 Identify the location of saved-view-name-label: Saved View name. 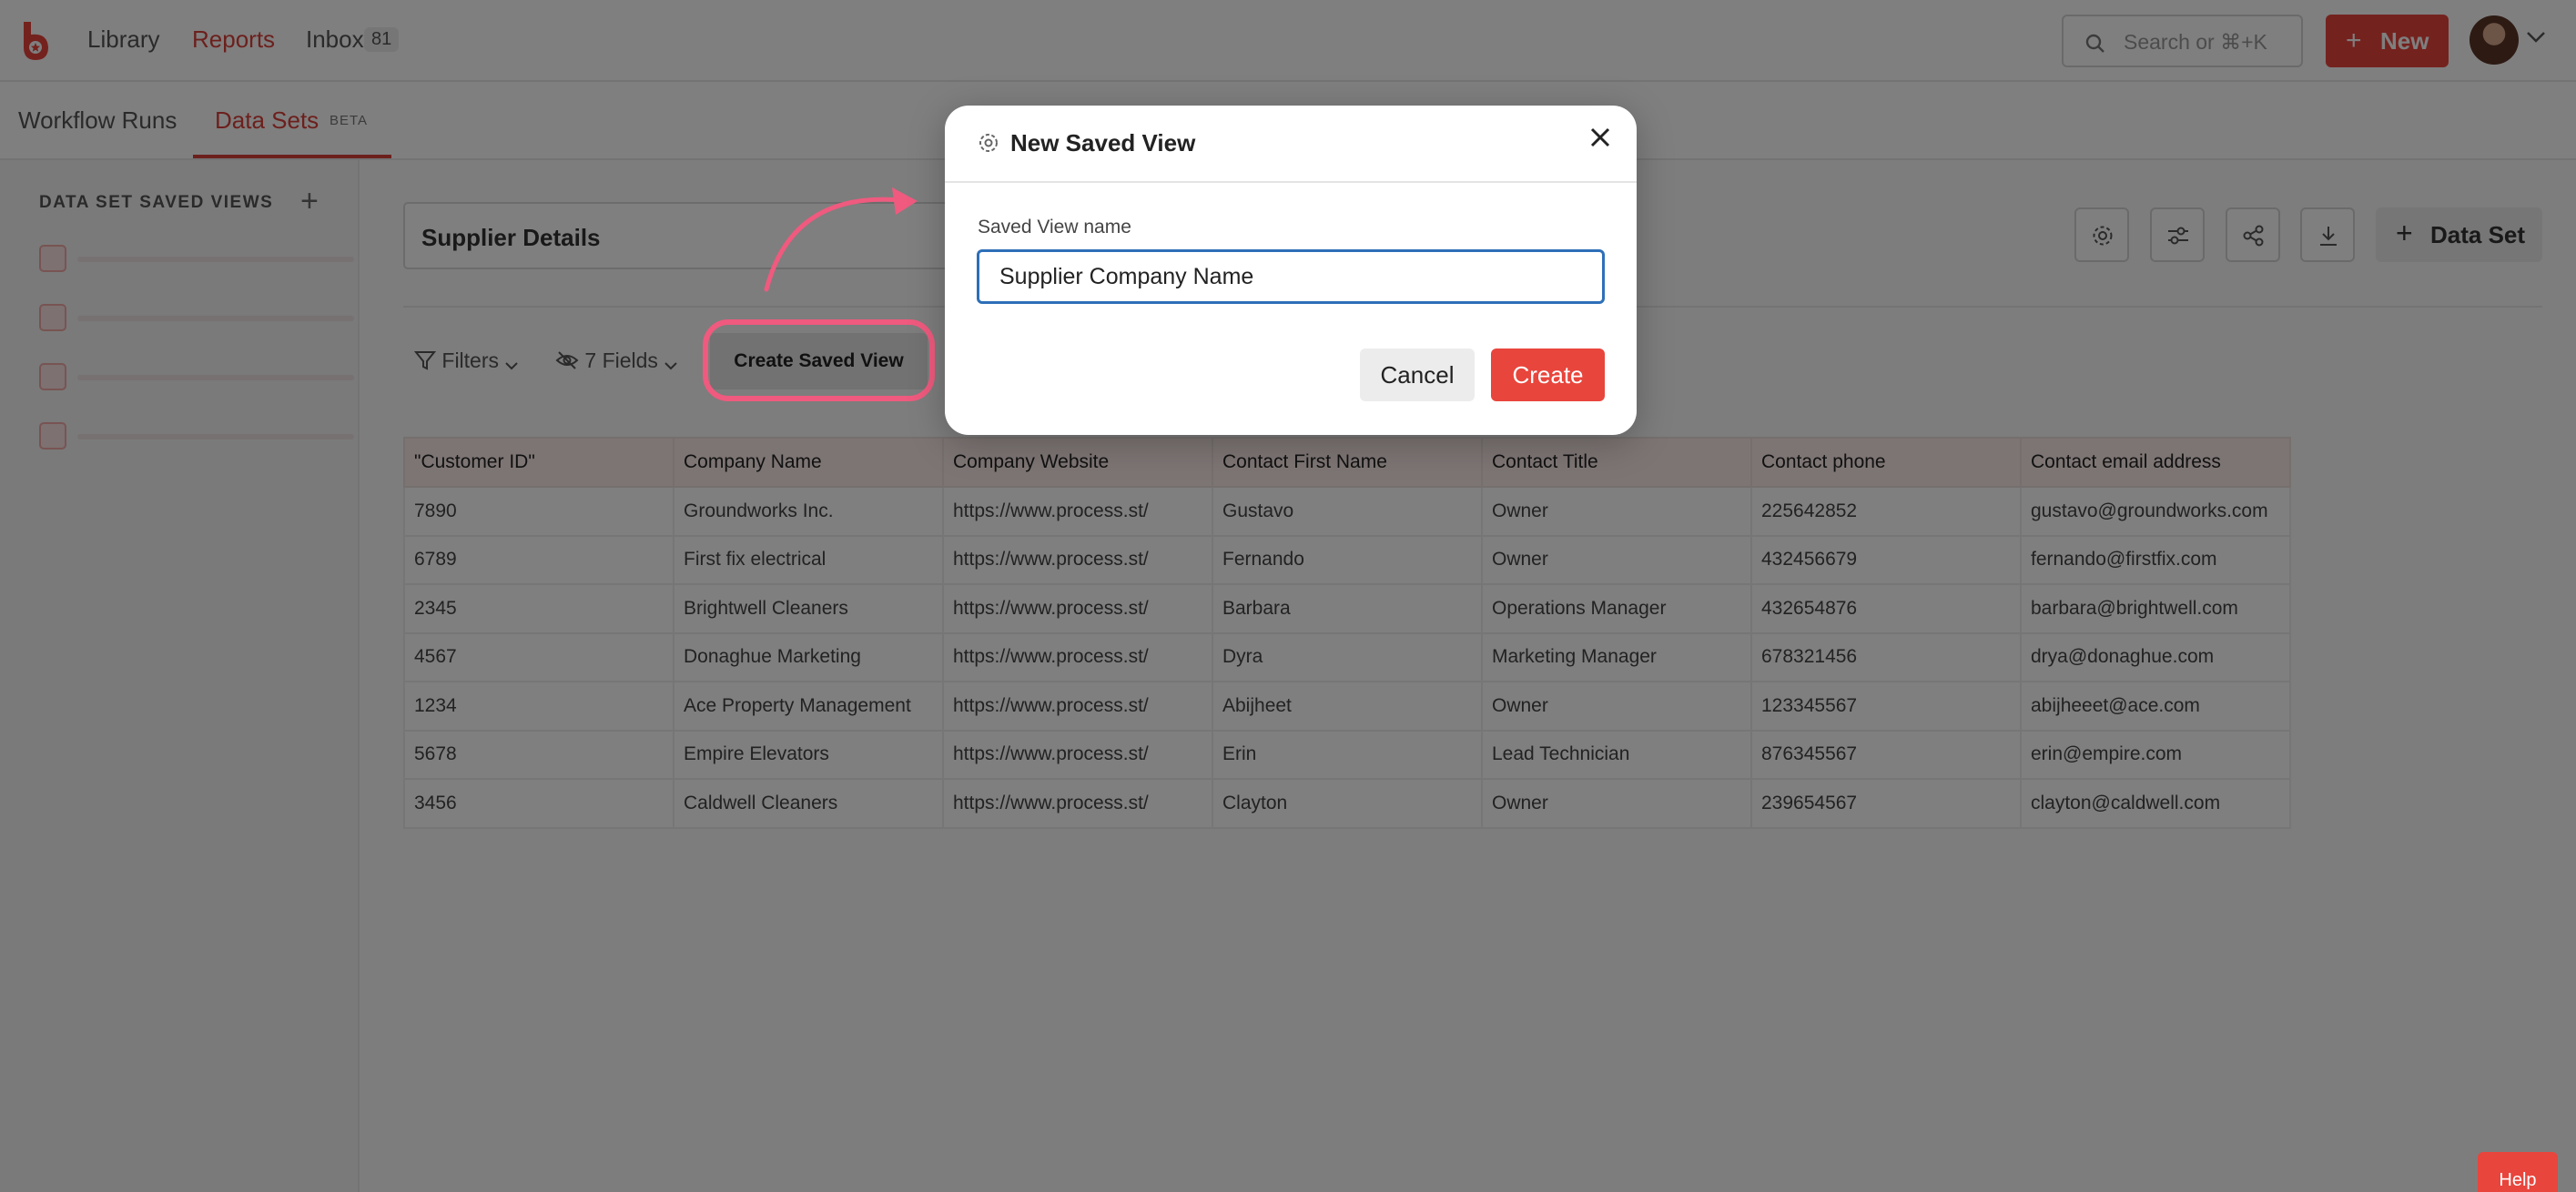
(1054, 227).